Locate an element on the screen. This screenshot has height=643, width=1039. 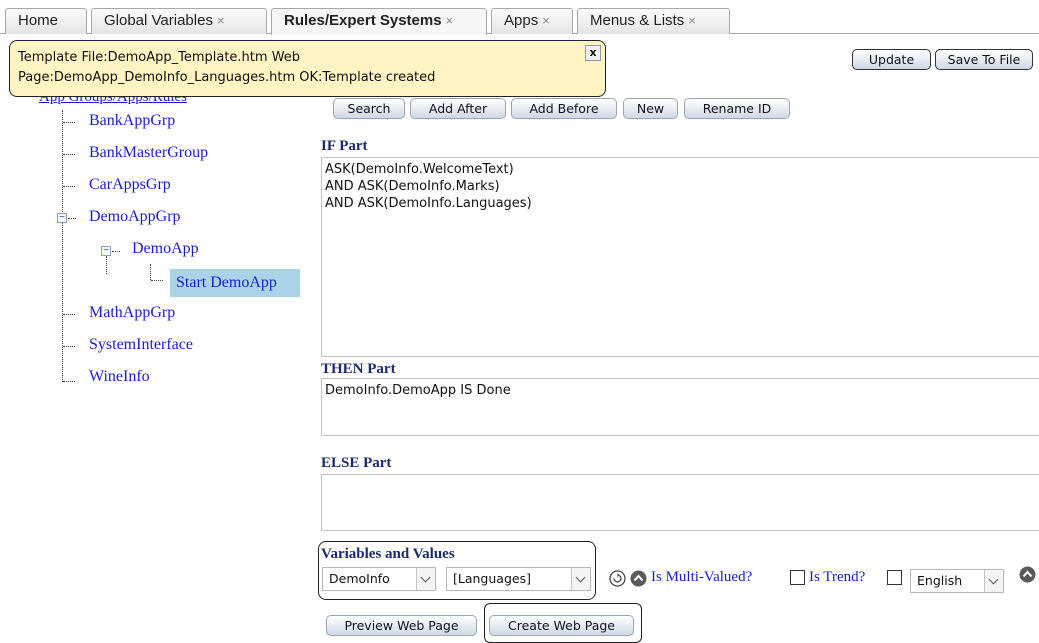
tab-menus-lists: Menus & Lists × is located at coordinates (653, 21).